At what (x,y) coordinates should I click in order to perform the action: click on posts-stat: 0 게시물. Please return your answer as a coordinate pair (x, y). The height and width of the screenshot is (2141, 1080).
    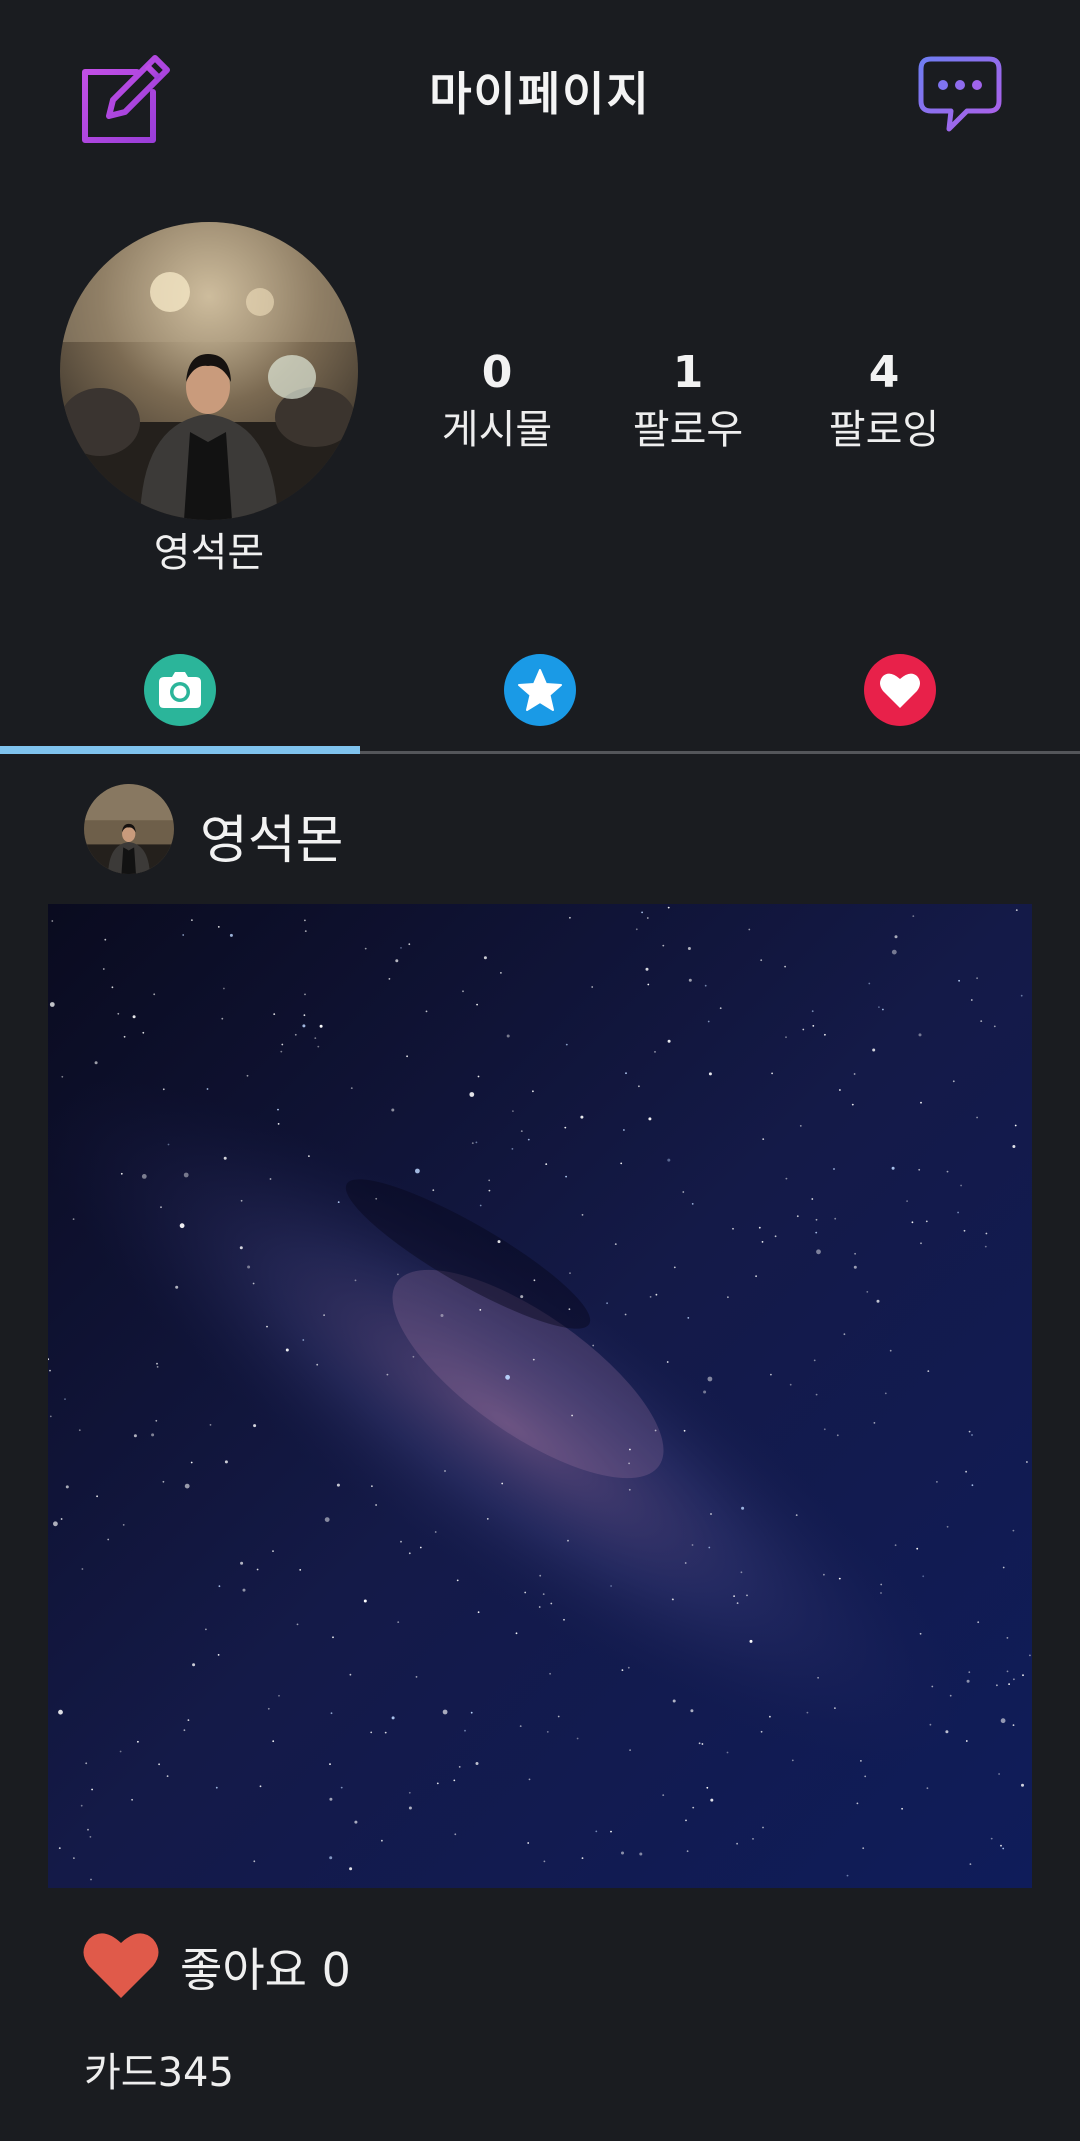
    Looking at the image, I should click on (497, 402).